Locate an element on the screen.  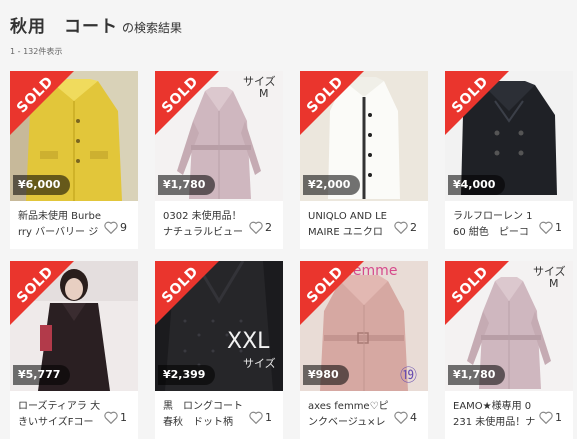
price-tag: ¥5,777 is located at coordinates (42, 375).